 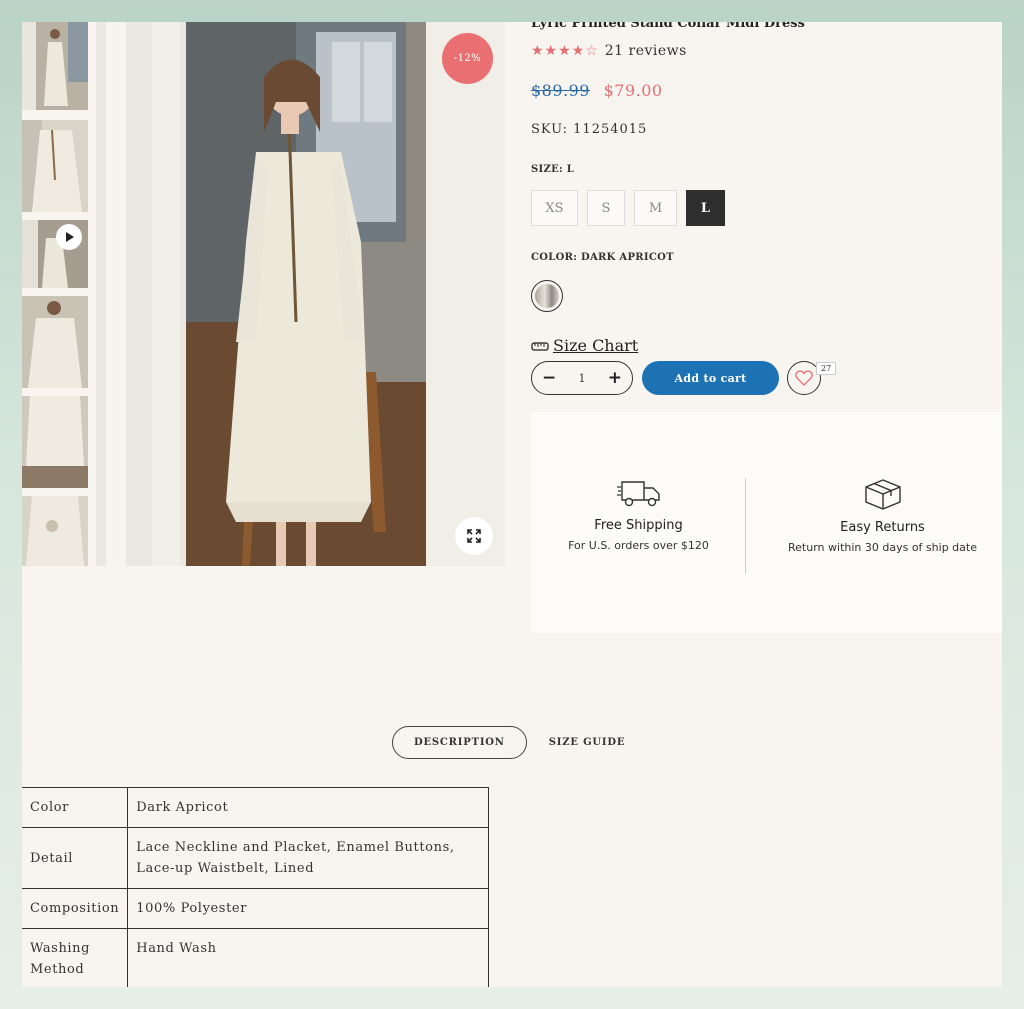 What do you see at coordinates (540, 346) in the screenshot?
I see `ruler-icon` at bounding box center [540, 346].